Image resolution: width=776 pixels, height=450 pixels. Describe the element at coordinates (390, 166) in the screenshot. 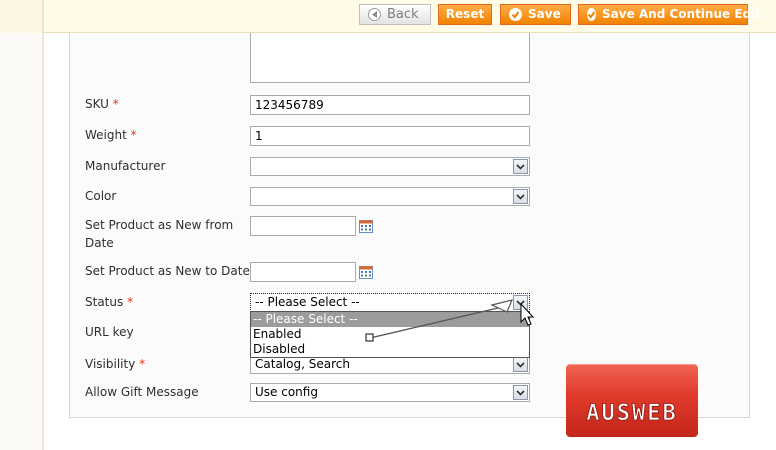

I see `manufacturer-select` at that location.